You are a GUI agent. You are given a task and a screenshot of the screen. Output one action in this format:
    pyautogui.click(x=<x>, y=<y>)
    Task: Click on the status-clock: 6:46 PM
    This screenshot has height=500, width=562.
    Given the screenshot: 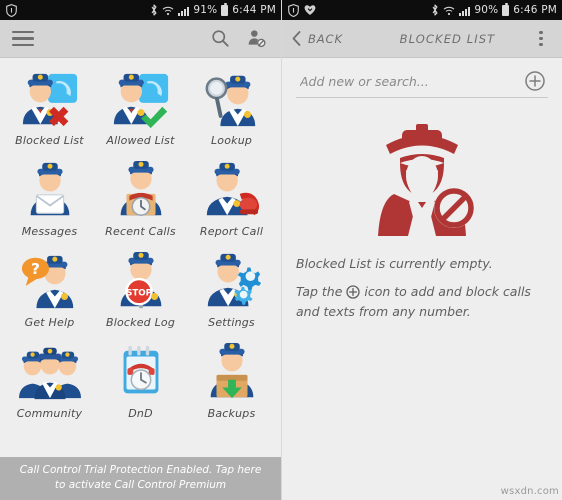 What is the action you would take?
    pyautogui.click(x=535, y=10)
    